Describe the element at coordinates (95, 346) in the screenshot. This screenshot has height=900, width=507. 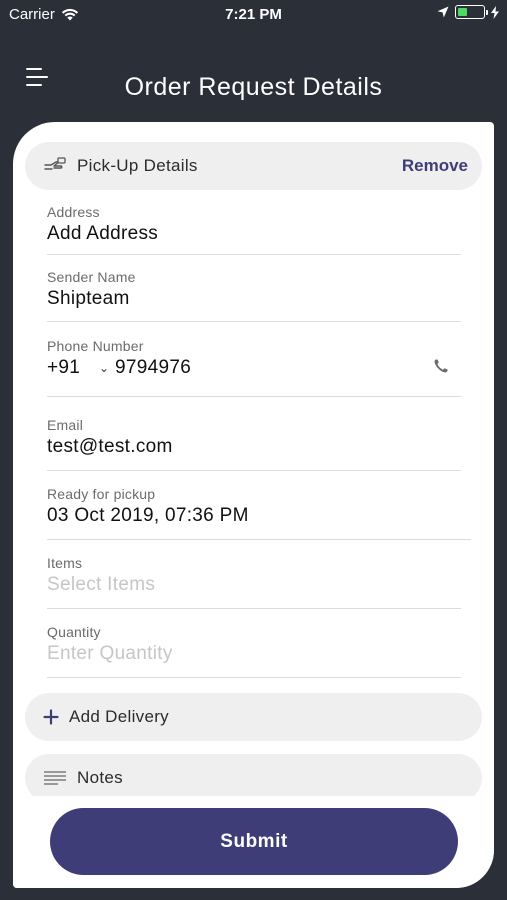
I see `phone-number-label: Phone Number` at that location.